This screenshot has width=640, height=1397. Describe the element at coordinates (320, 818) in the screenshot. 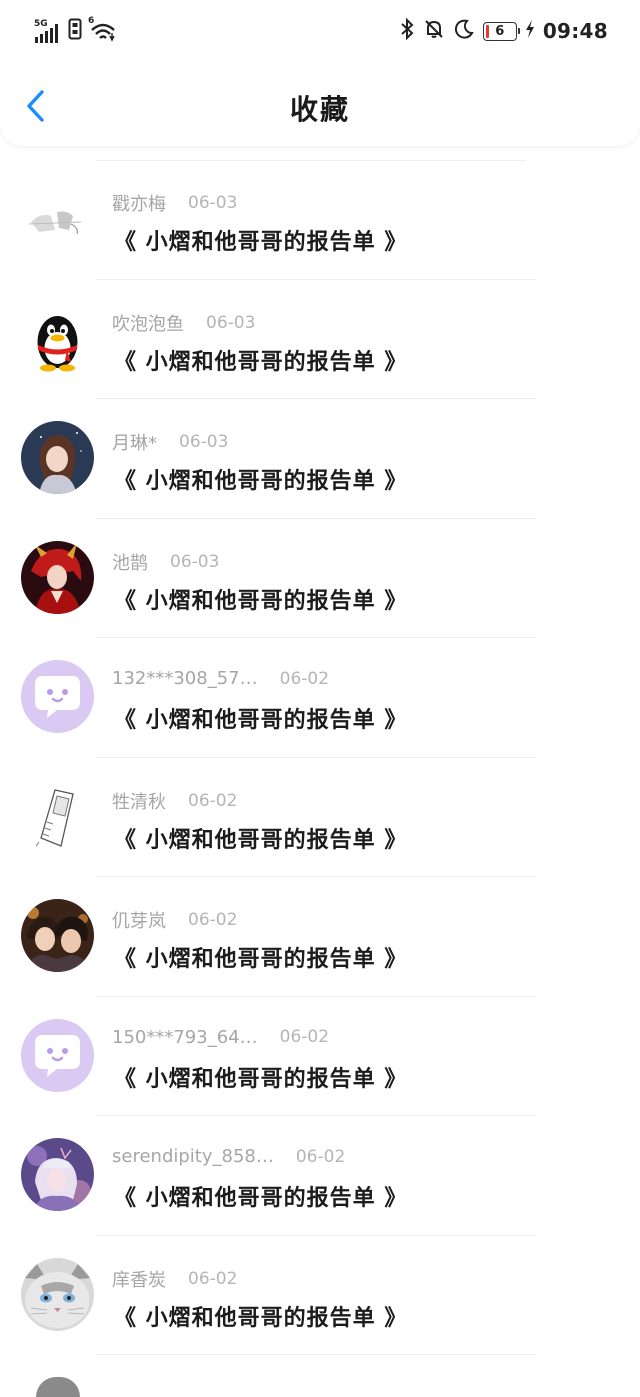

I see `list-item: 牲清秋 06-02 《 小熠和他哥哥的报告单 》` at that location.